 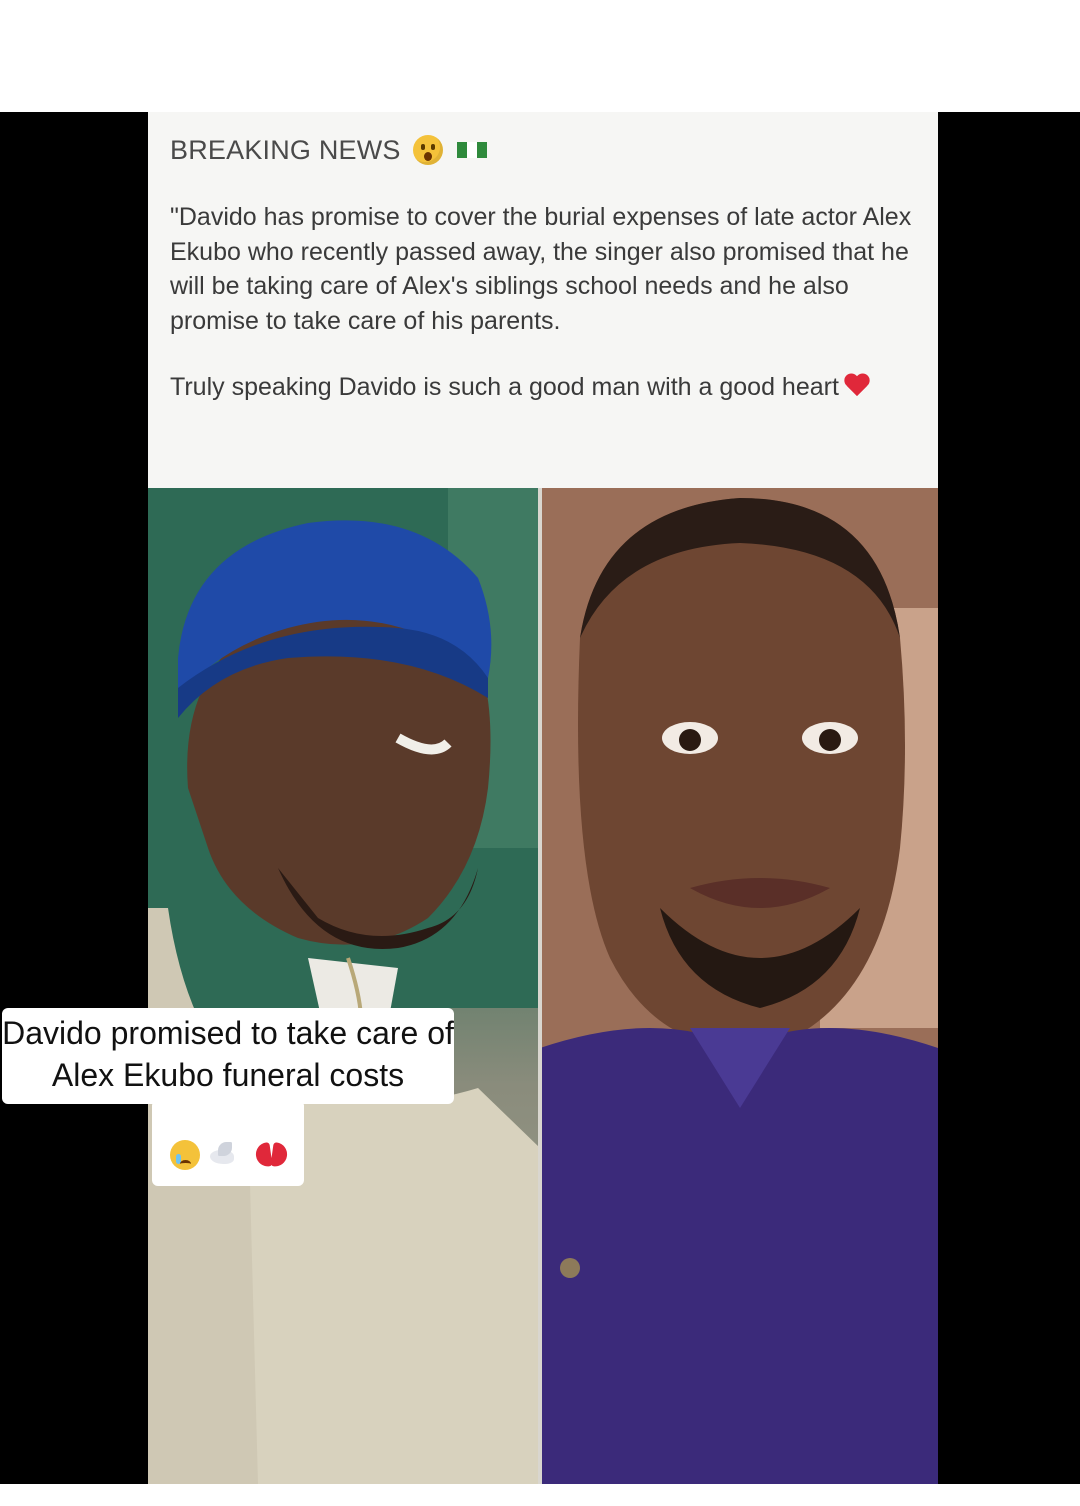 I want to click on nigeria-flag-icon, so click(x=471, y=150).